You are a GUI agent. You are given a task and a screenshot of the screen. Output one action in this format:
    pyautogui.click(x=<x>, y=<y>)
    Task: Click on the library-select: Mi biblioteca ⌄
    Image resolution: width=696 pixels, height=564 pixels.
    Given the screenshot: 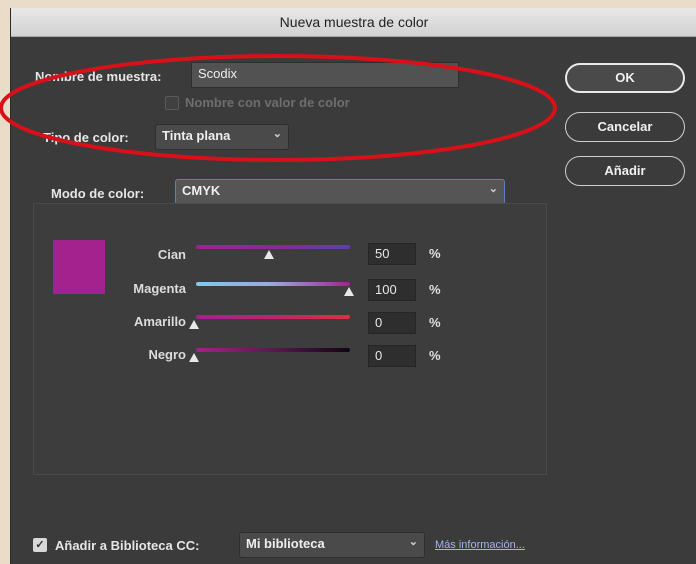 What is the action you would take?
    pyautogui.click(x=332, y=545)
    